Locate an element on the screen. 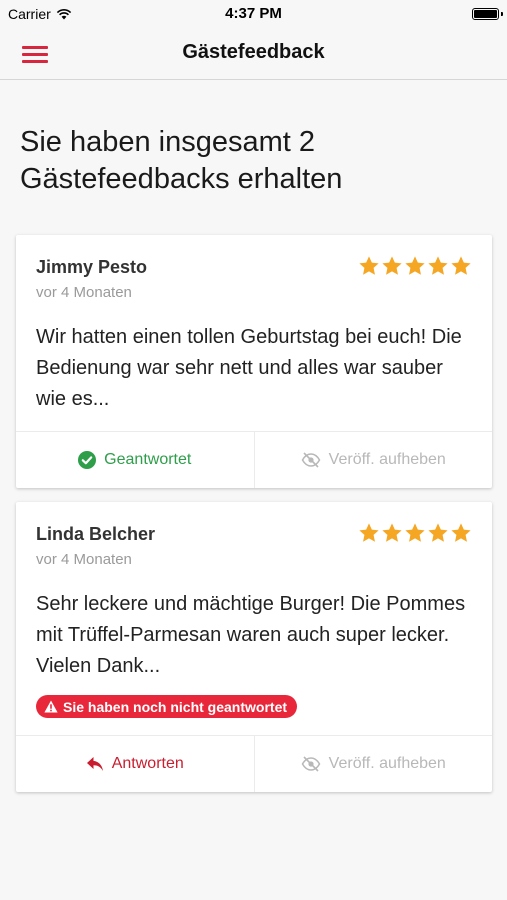  reviewer-name: Jimmy Pesto is located at coordinates (92, 267).